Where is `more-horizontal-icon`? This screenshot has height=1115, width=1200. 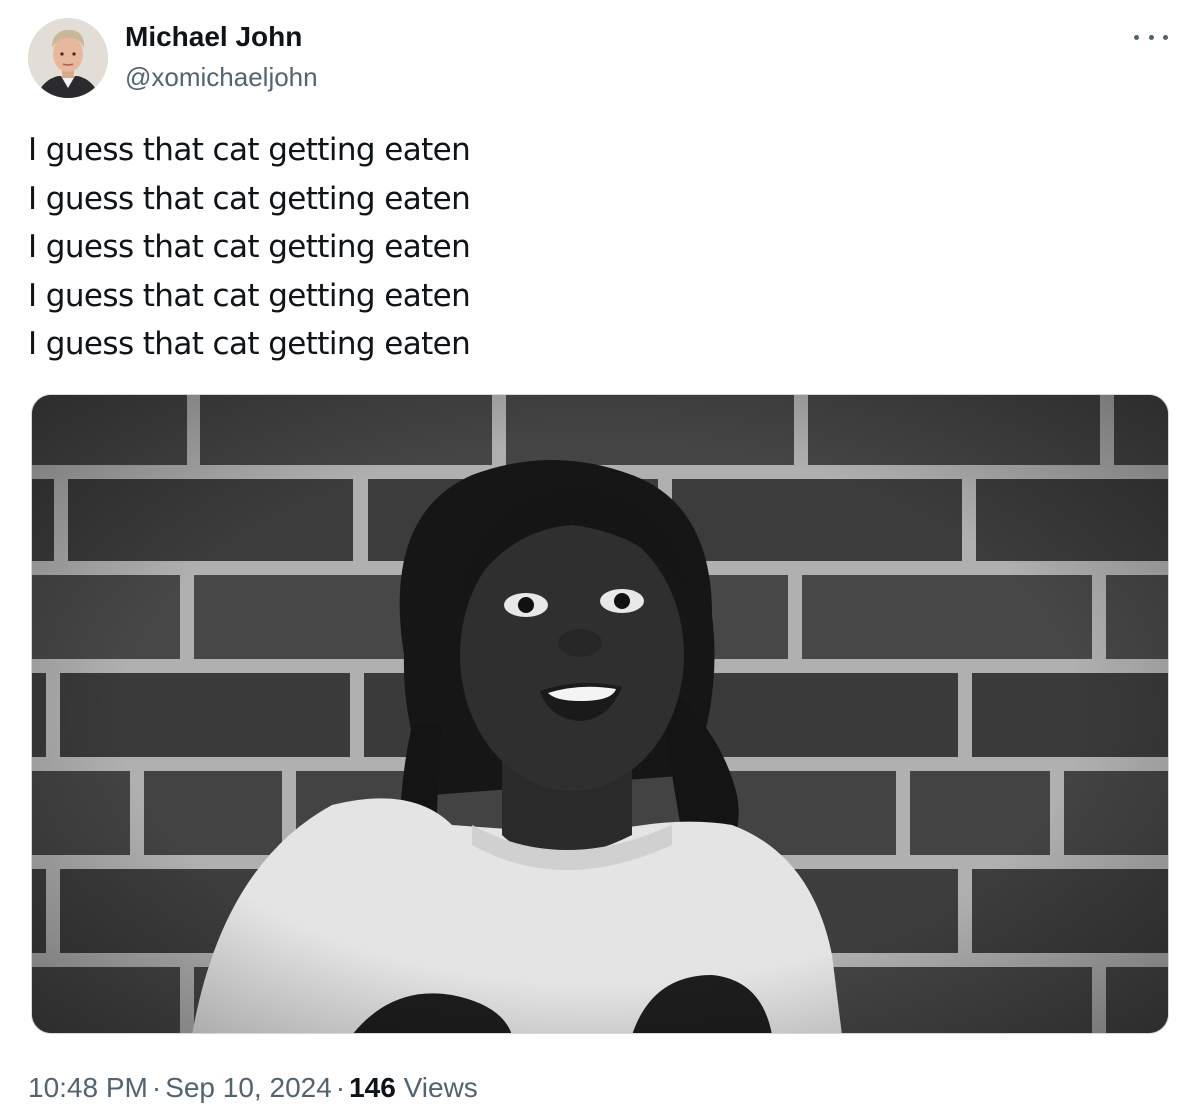 more-horizontal-icon is located at coordinates (1136, 37).